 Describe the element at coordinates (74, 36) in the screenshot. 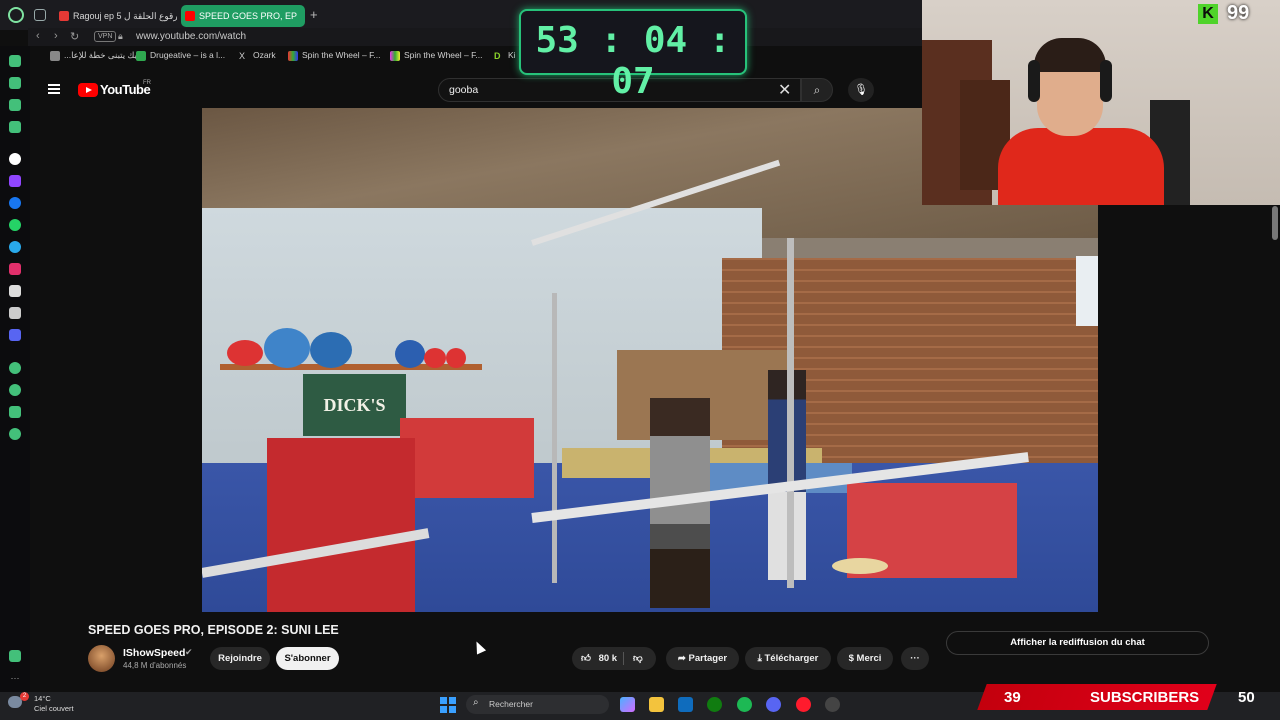

I see `reload-icon: ↻` at that location.